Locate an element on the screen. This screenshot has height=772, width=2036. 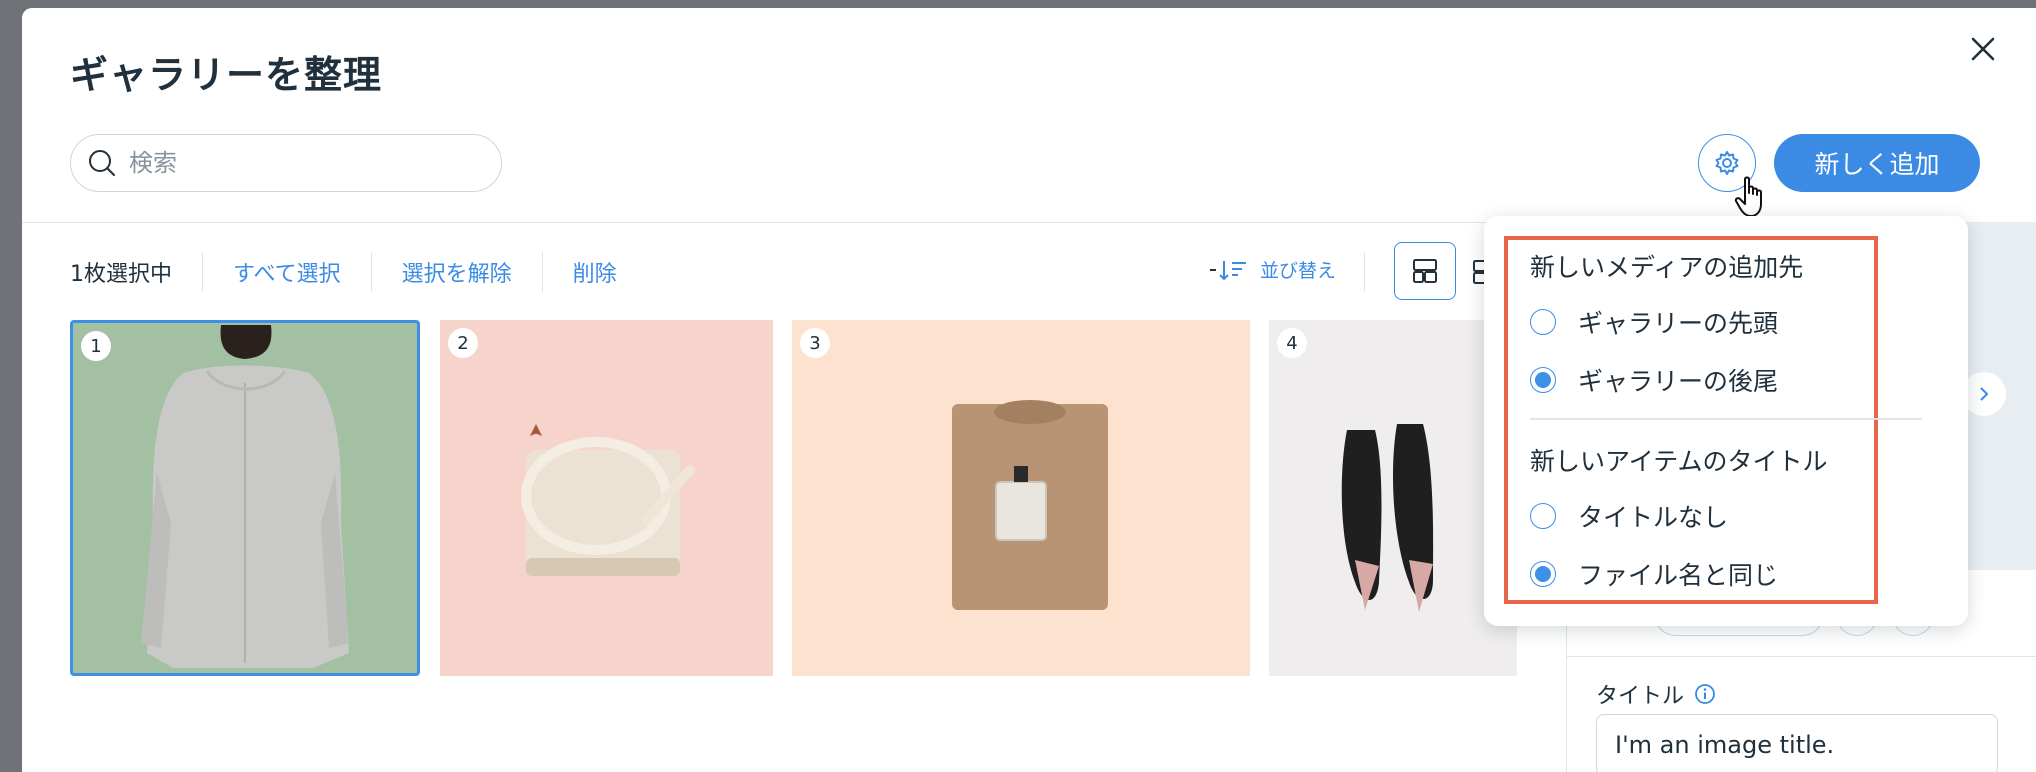
sort-button: 並び替え is located at coordinates (1272, 269).